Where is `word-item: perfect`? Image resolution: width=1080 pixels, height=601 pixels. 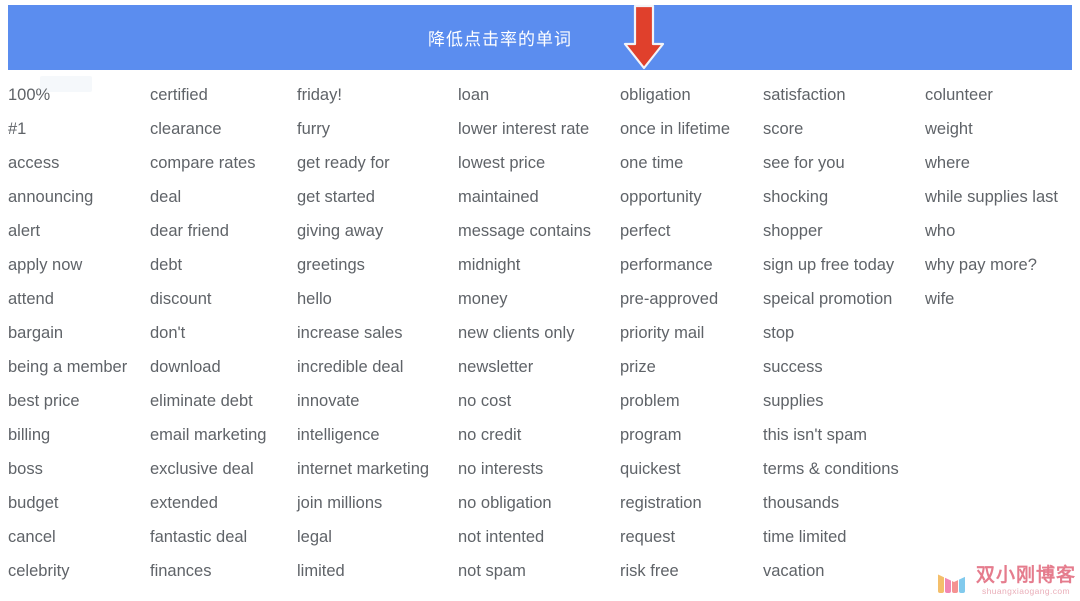 word-item: perfect is located at coordinates (645, 231).